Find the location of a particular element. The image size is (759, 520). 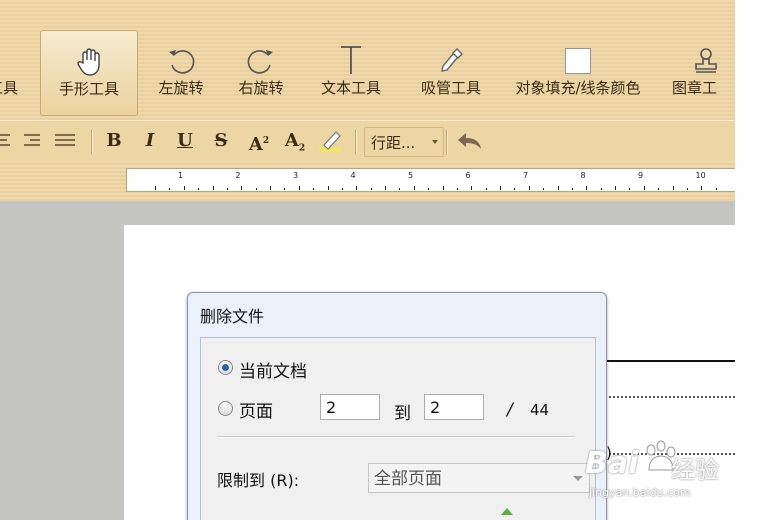

rotate-left-button: 左旋转 is located at coordinates (181, 72).